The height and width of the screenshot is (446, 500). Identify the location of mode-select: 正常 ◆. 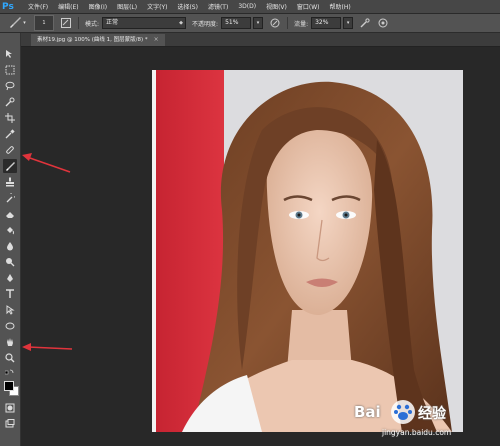
(144, 23).